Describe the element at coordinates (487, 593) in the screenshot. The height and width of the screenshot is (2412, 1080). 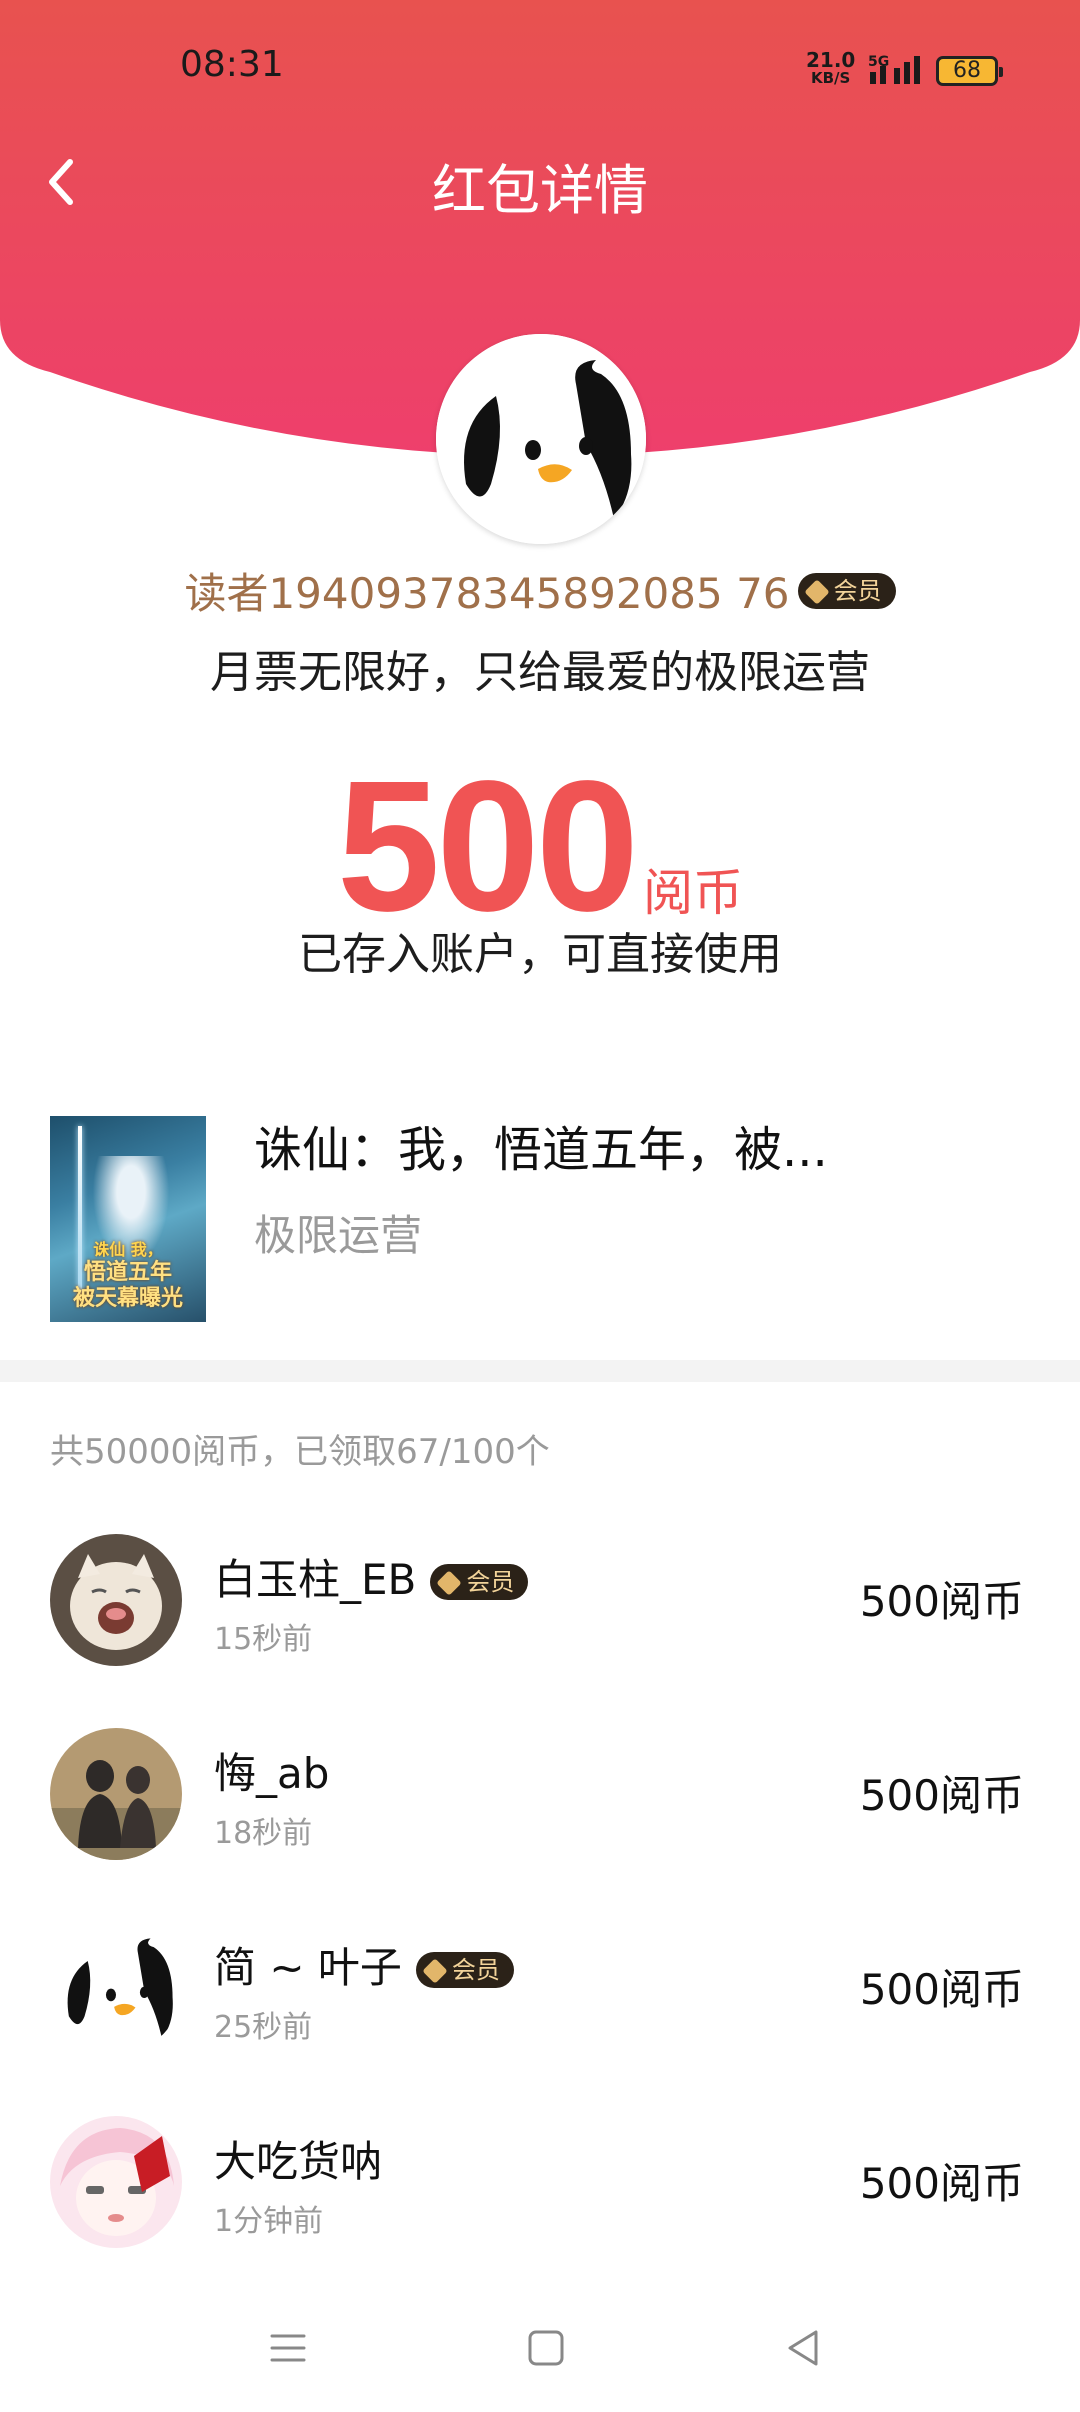
I see `sender-name: 读者19409378345892085 76` at that location.